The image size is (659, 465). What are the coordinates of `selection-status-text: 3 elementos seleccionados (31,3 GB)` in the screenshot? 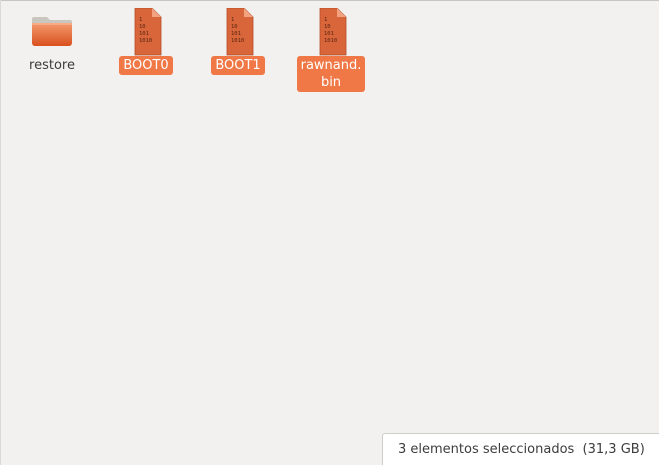 It's located at (521, 449).